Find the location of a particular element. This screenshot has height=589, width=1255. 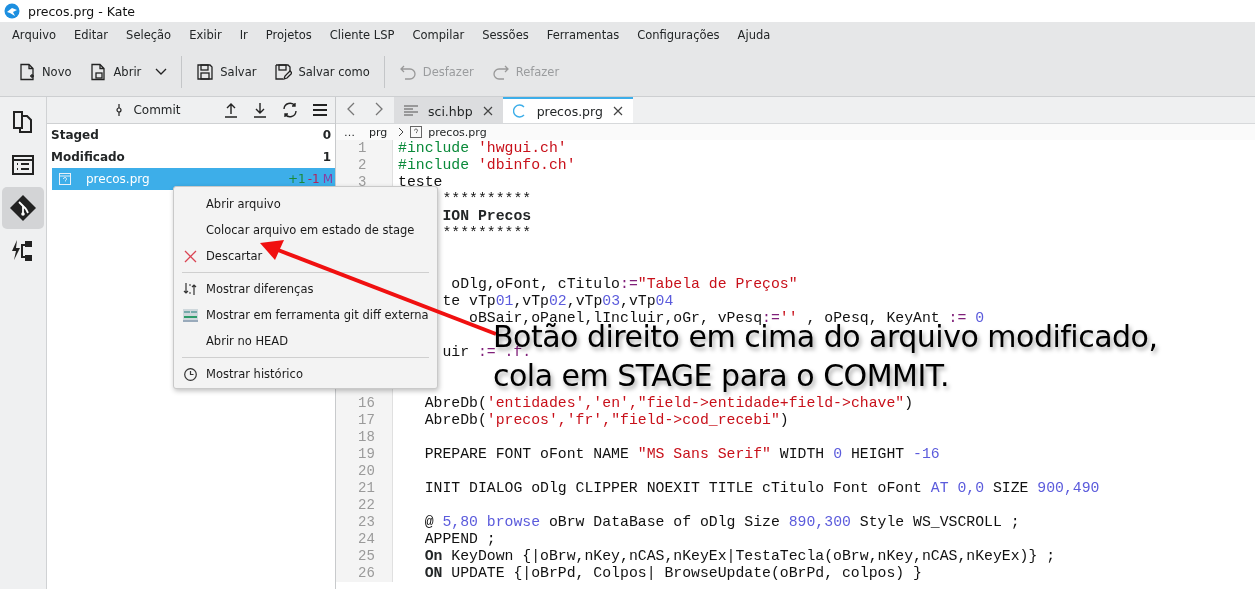

code-line: ON UPDATE {|oBrPd, Colpos| BrowseUpdate(oBrPd, colpos) } is located at coordinates (673, 573).